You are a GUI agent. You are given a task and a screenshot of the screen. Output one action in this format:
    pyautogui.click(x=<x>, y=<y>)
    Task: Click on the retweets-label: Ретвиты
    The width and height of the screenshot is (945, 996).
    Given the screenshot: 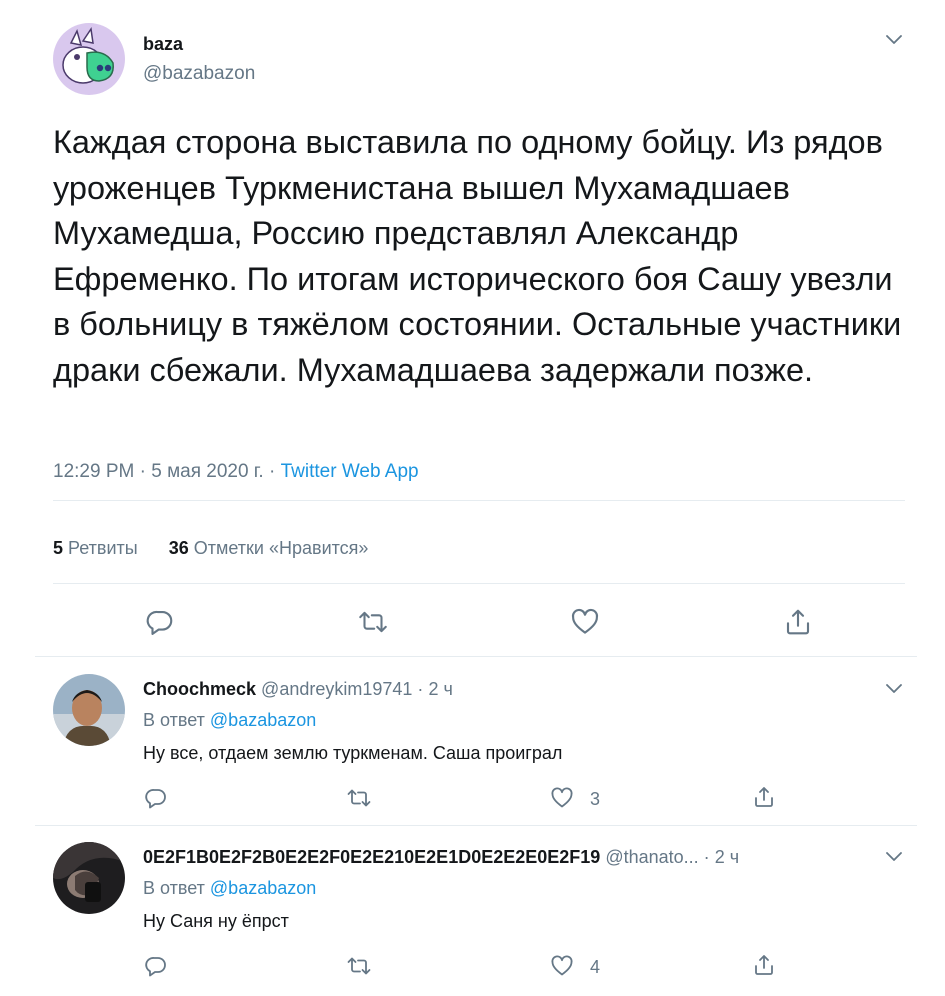 What is the action you would take?
    pyautogui.click(x=103, y=548)
    